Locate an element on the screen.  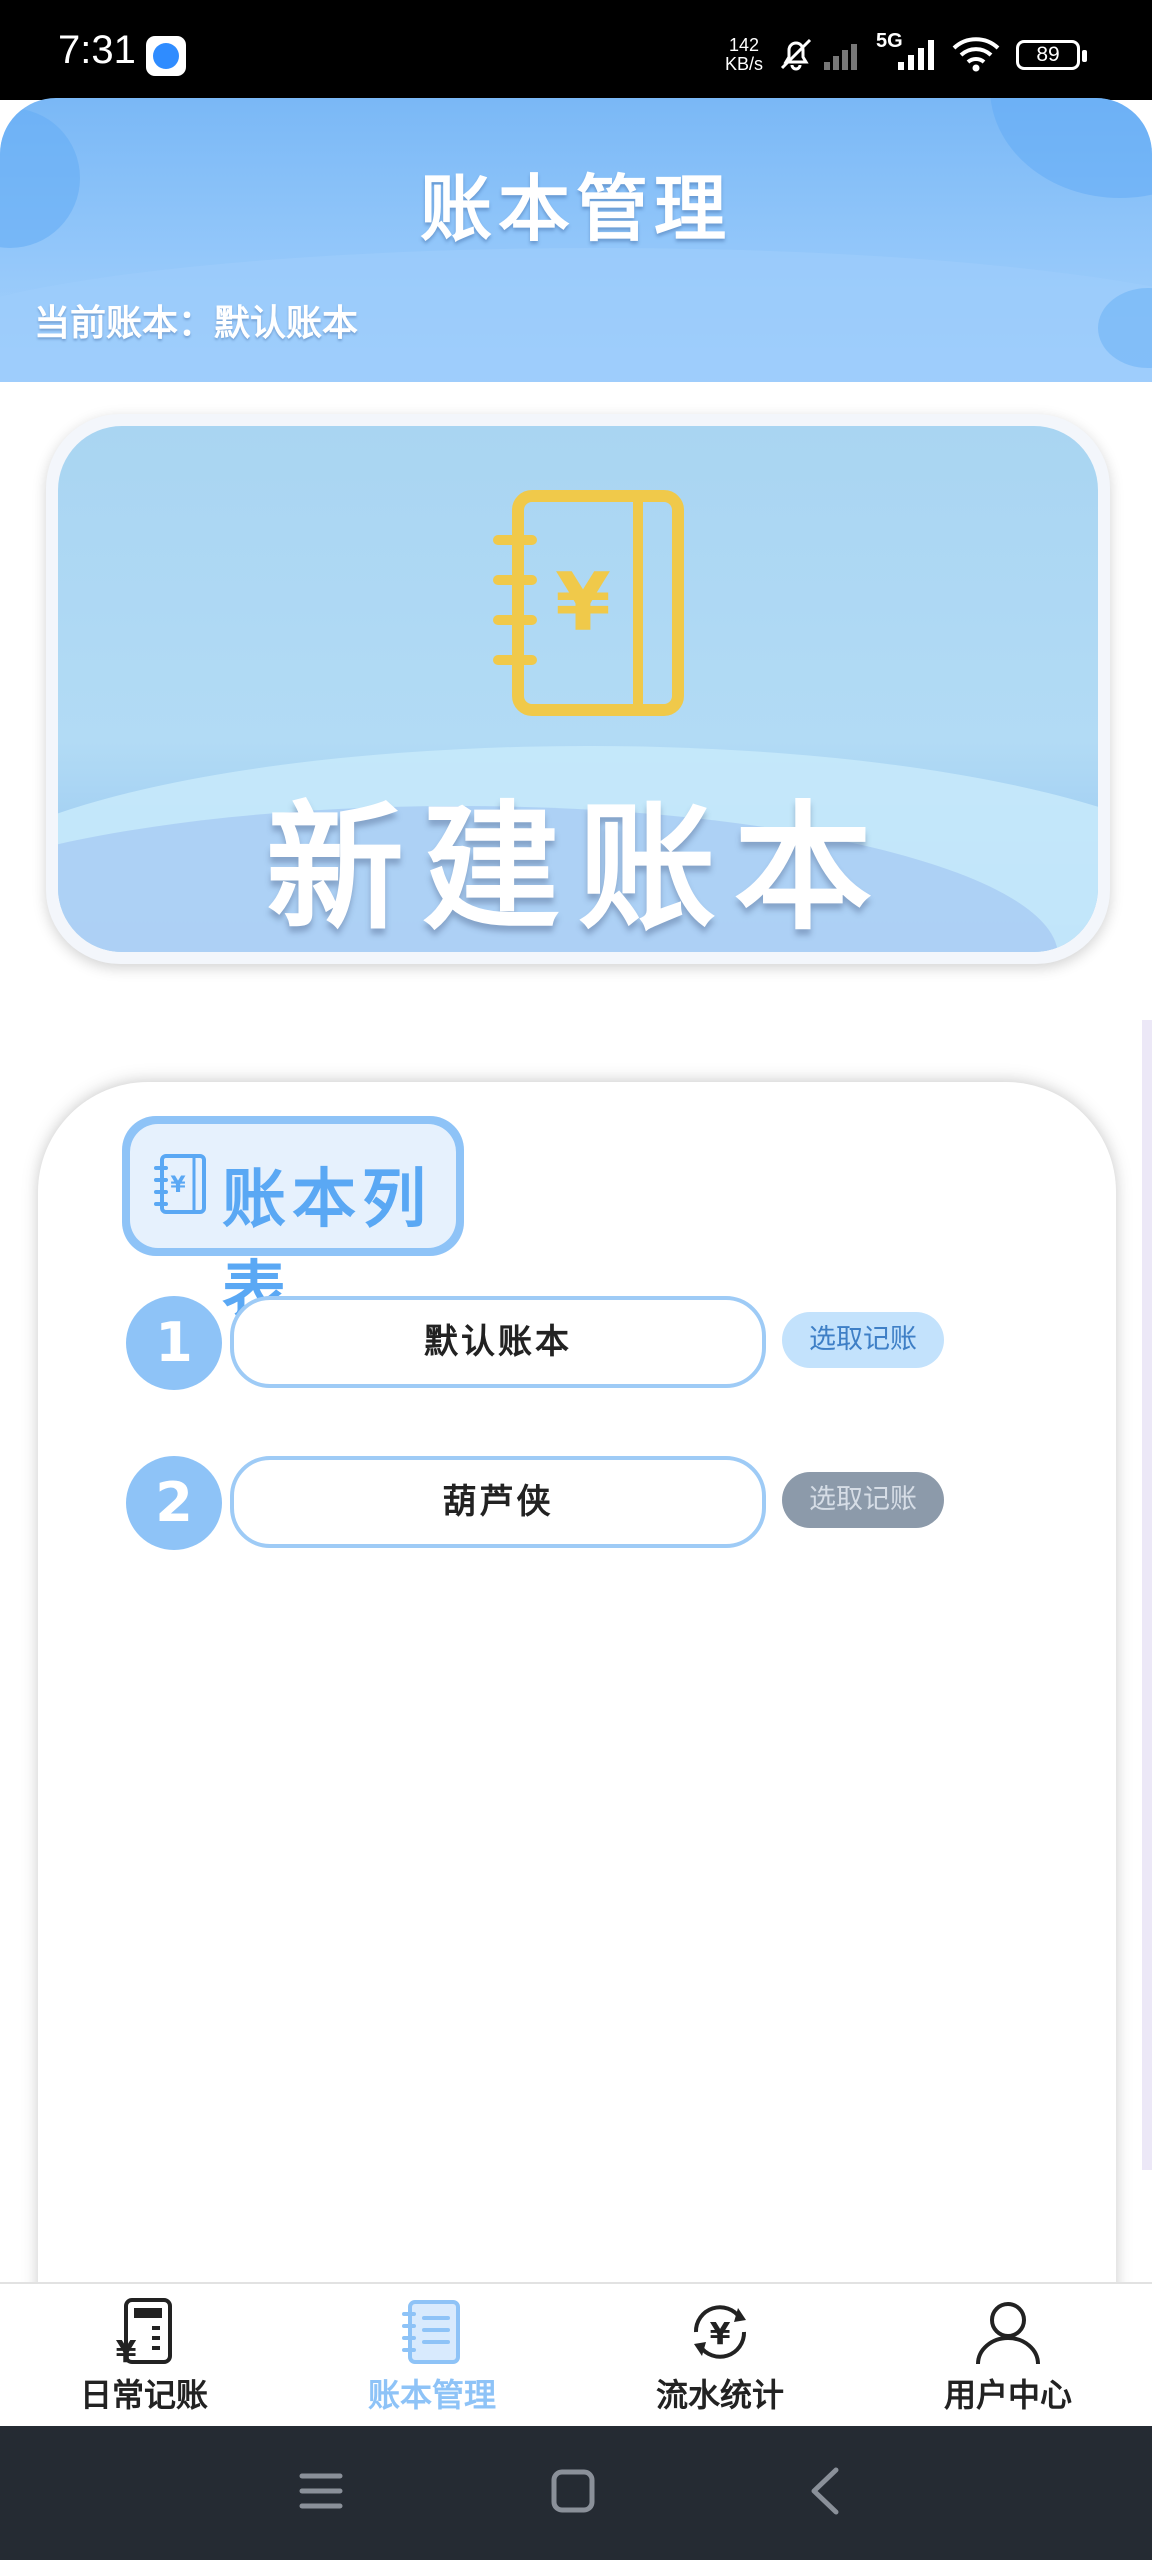
menu-icon is located at coordinates (321, 2491).